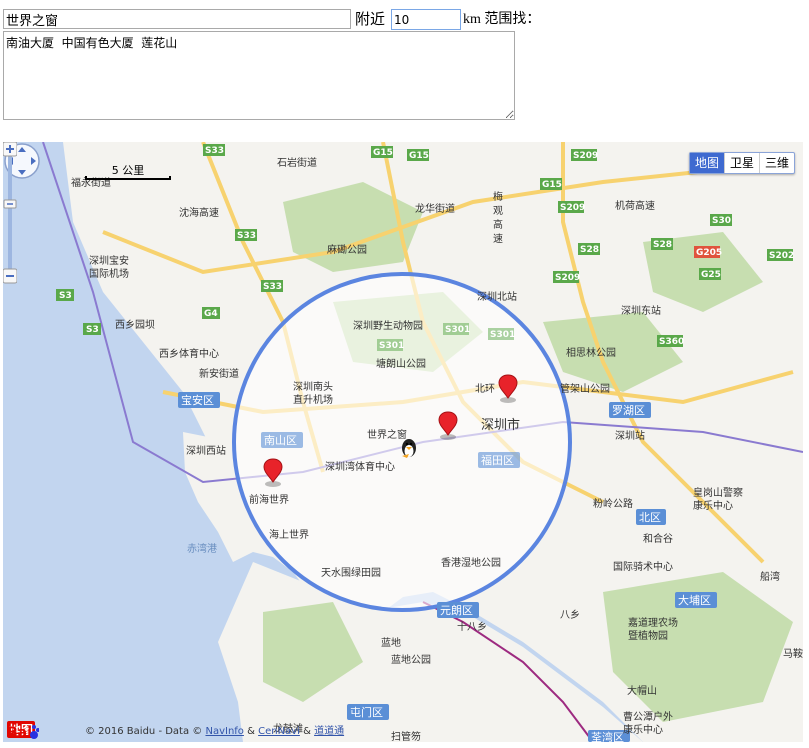 This screenshot has width=809, height=748. I want to click on svg-text: S202, so click(781, 256).